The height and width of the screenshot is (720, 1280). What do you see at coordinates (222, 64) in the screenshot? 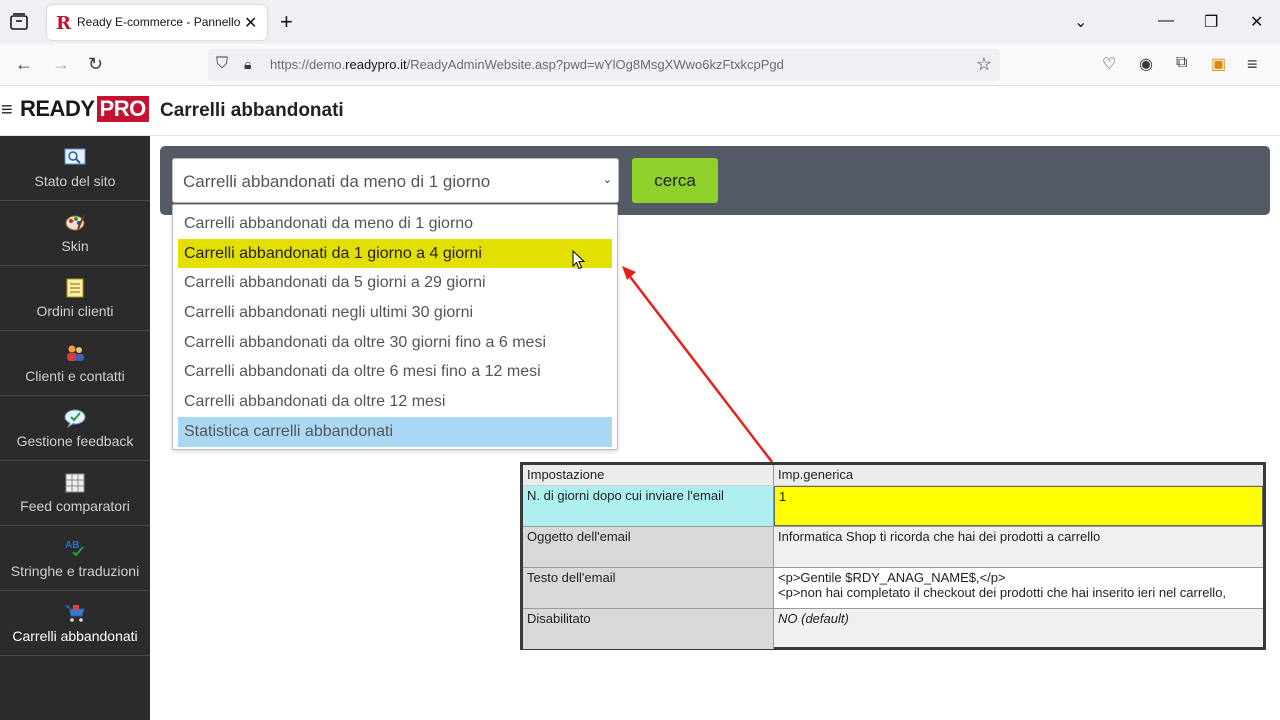
I see `shield-icon: ⛉` at bounding box center [222, 64].